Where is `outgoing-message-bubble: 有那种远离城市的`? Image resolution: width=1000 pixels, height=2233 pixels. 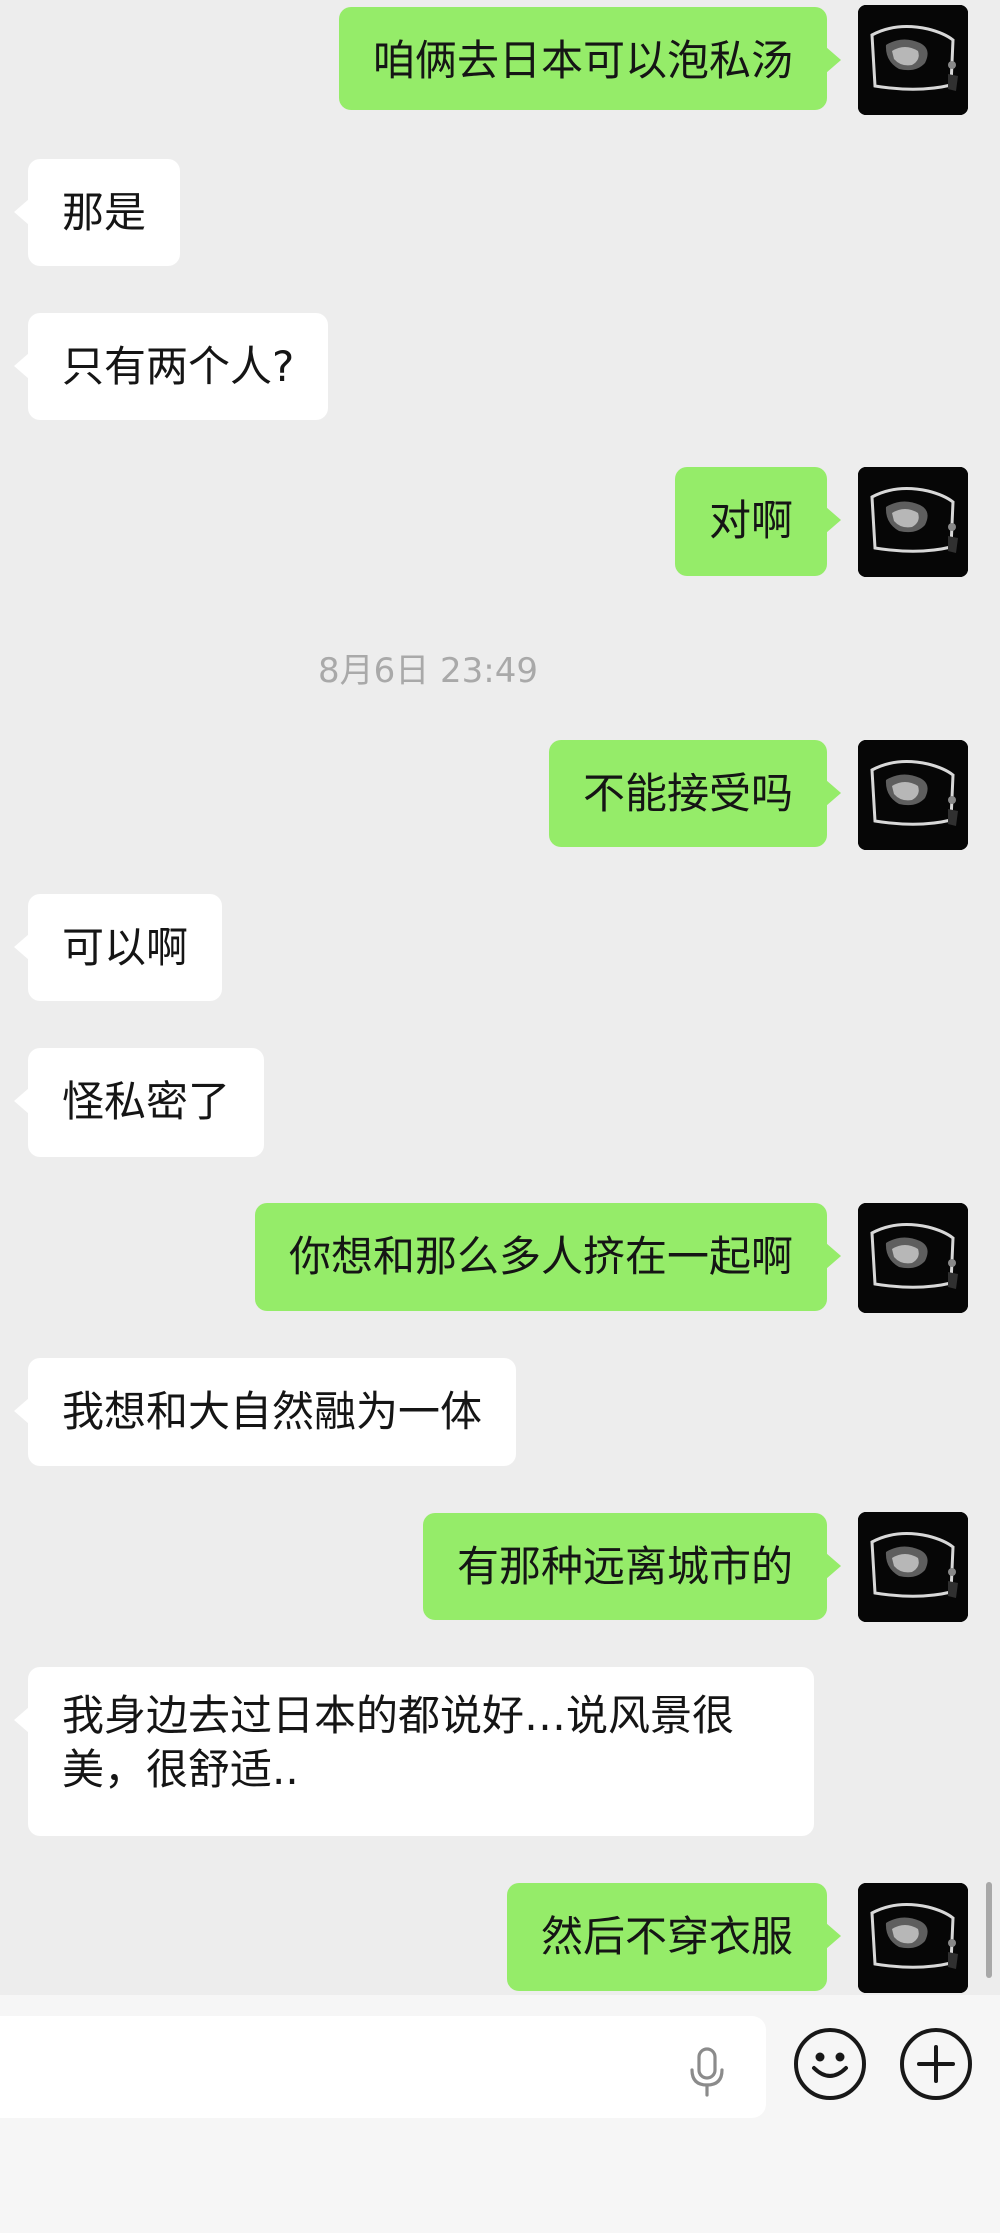
outgoing-message-bubble: 有那种远离城市的 is located at coordinates (632, 1566).